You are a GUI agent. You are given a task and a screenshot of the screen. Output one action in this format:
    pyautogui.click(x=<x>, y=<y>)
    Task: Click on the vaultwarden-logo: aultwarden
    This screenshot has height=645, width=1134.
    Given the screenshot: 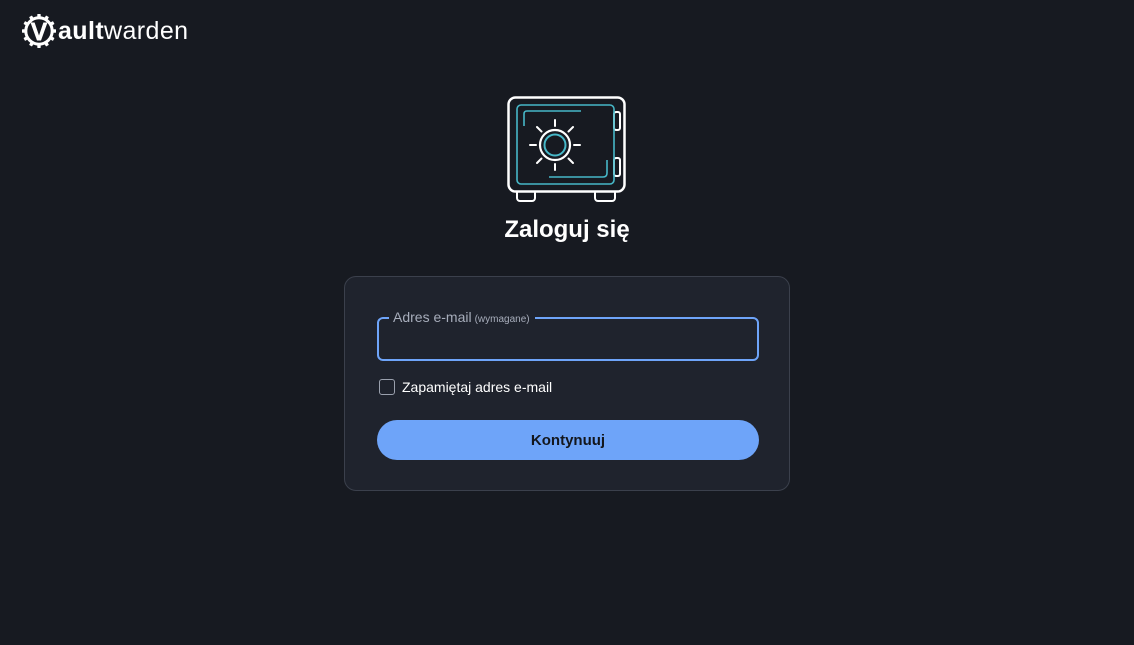 What is the action you would take?
    pyautogui.click(x=104, y=31)
    